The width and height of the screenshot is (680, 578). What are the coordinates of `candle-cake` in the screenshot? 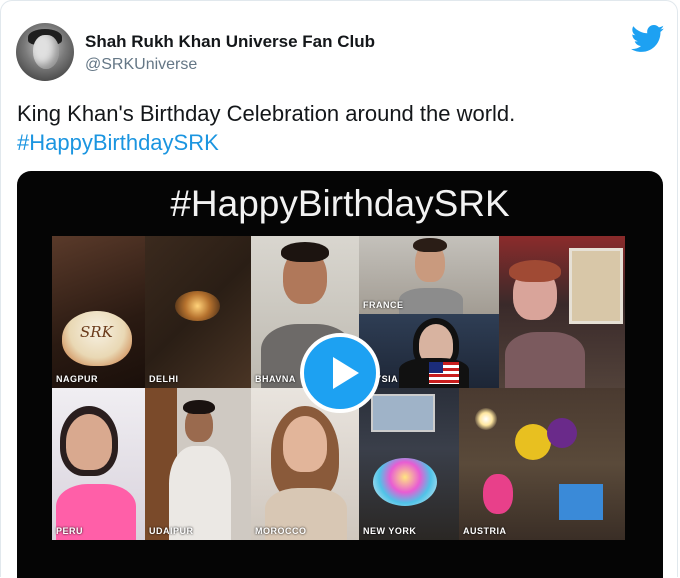 It's located at (197, 306).